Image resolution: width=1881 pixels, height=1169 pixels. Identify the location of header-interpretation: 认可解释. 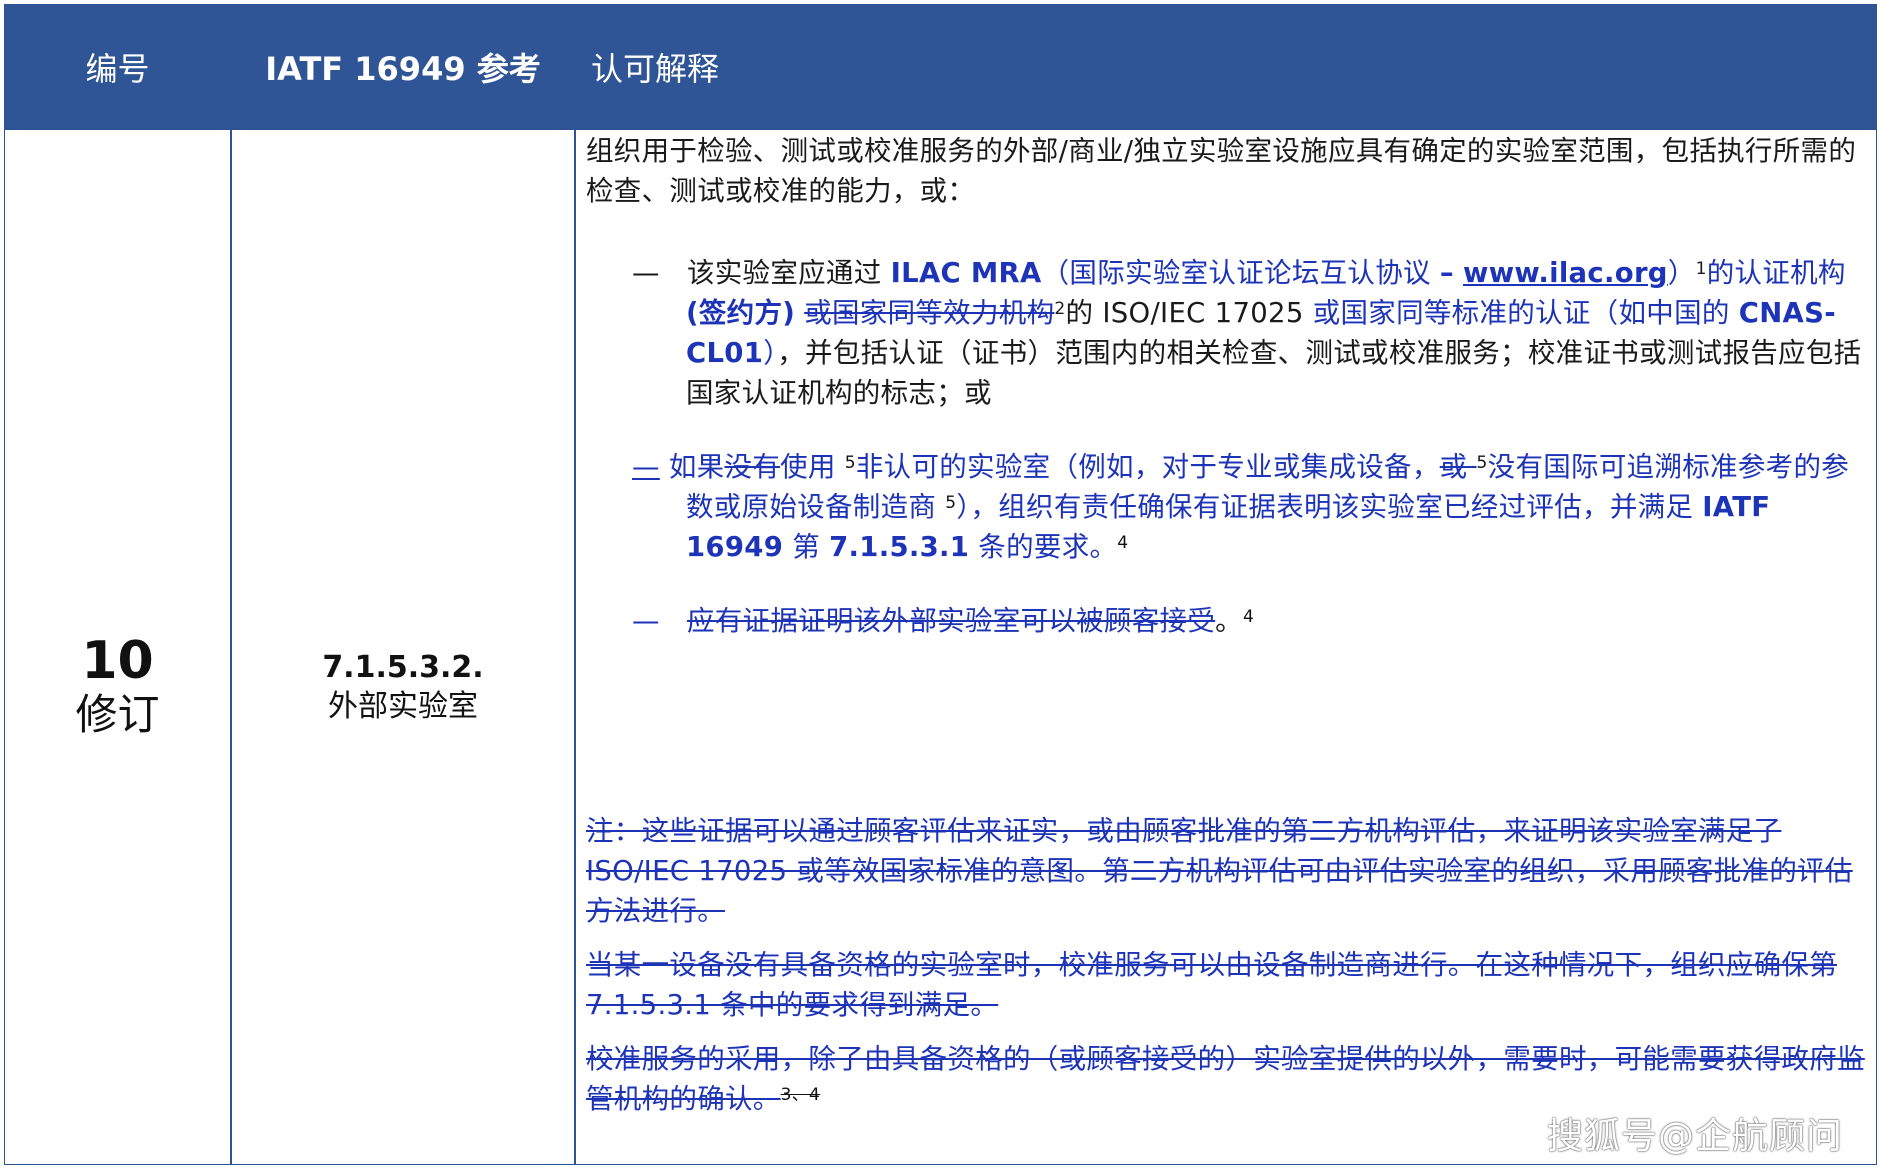
(655, 68).